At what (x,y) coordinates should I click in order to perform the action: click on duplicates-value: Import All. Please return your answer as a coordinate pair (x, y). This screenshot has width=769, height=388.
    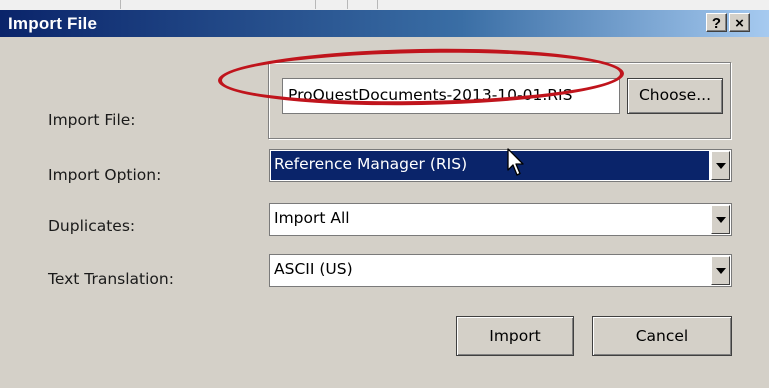
    Looking at the image, I should click on (312, 218).